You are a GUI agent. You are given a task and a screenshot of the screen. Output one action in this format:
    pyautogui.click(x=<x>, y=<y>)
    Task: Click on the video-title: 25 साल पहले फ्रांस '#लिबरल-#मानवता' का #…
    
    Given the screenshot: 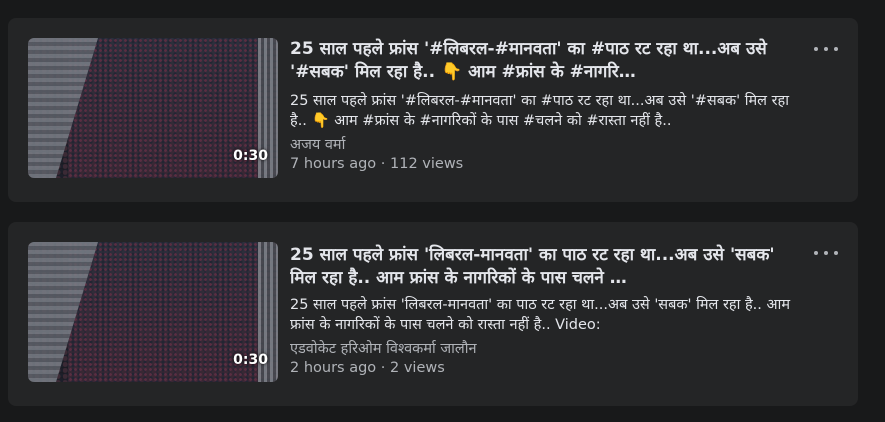 What is the action you would take?
    pyautogui.click(x=535, y=61)
    